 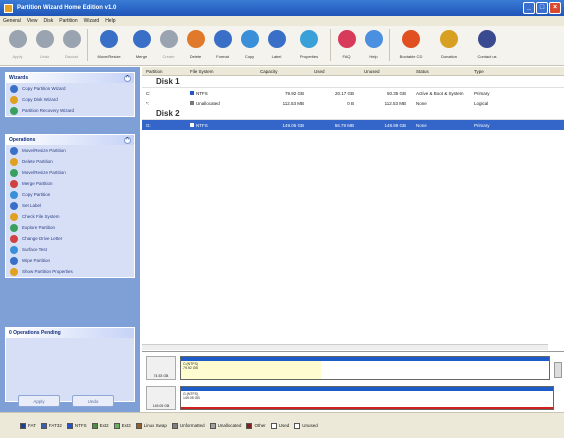 What do you see at coordinates (411, 56) in the screenshot?
I see `toolbar-label: Bootable CD` at bounding box center [411, 56].